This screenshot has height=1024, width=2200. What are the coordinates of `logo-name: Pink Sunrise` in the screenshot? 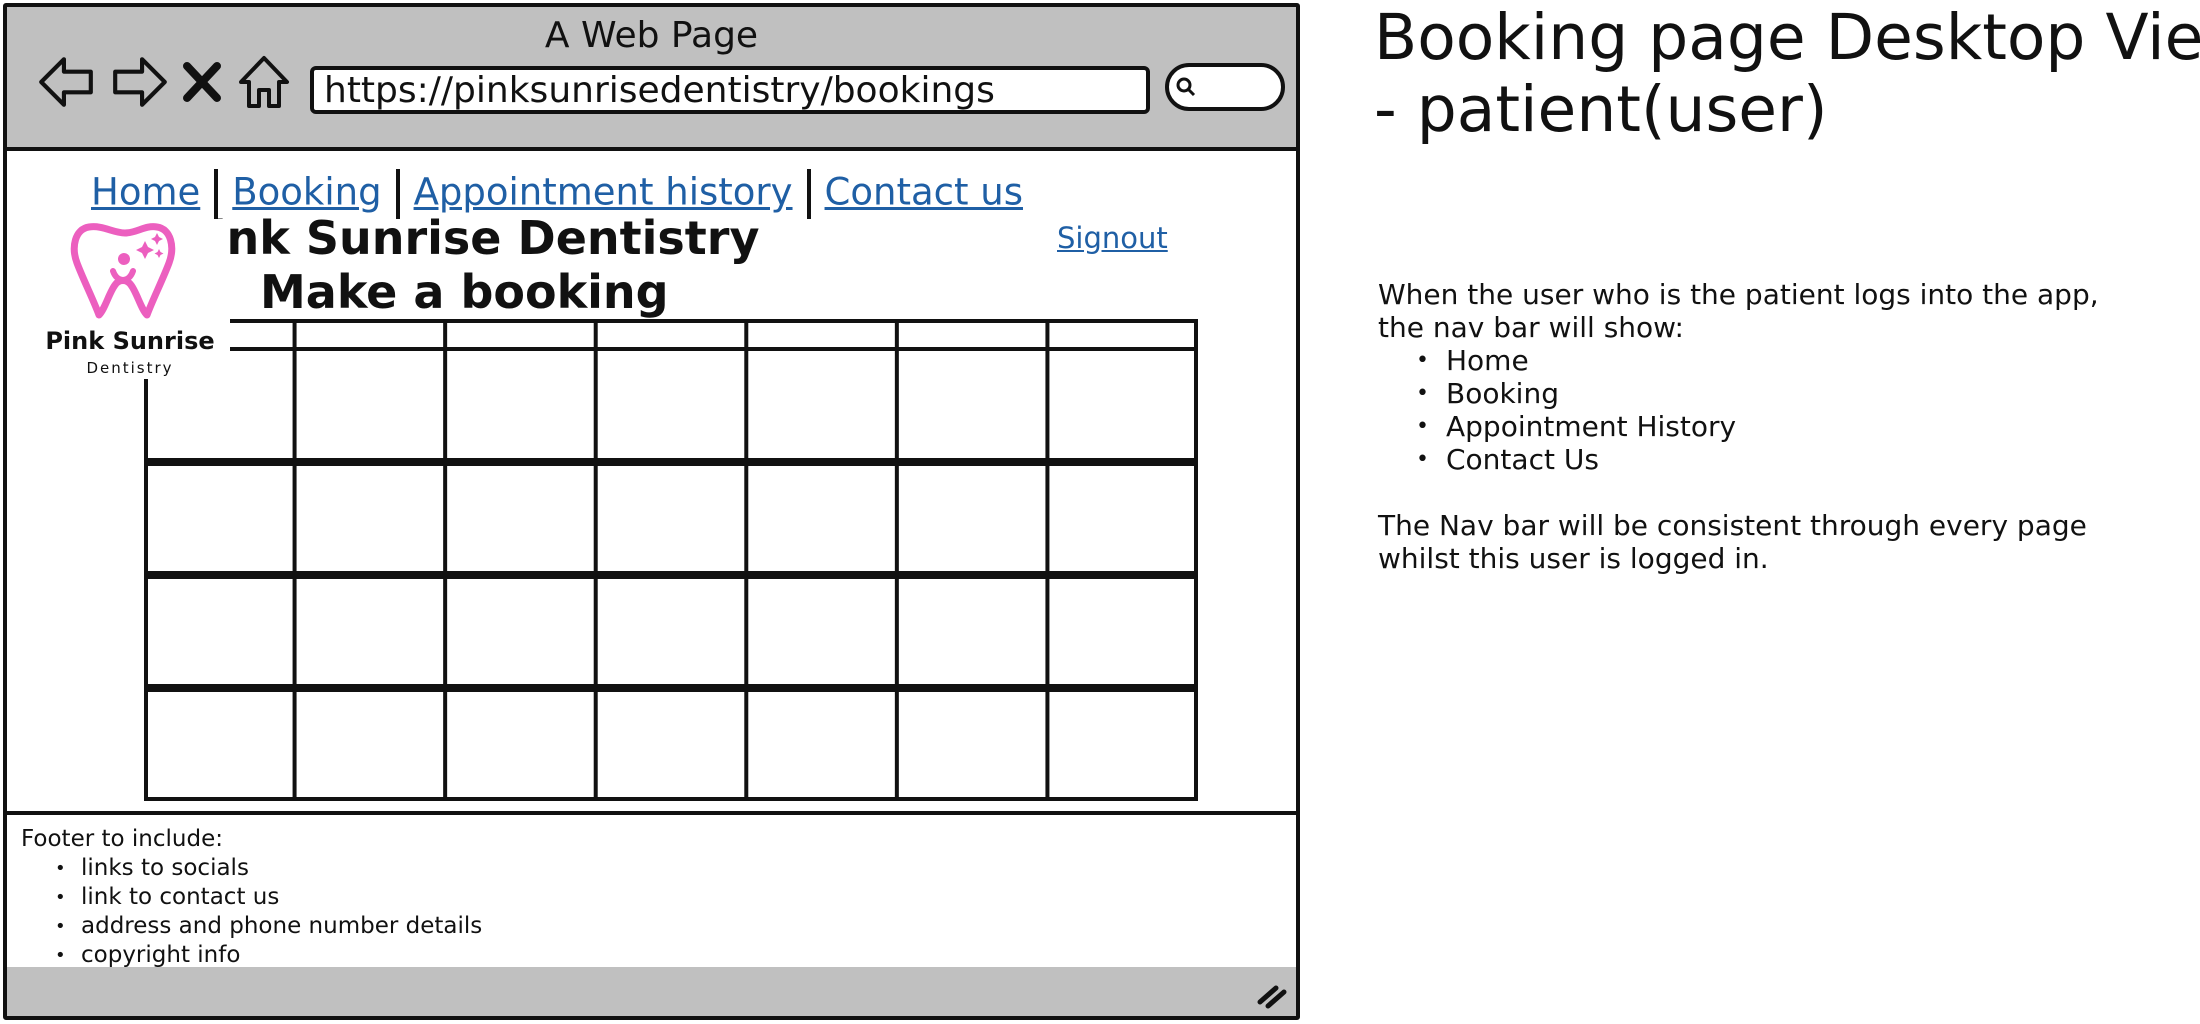 It's located at (130, 341).